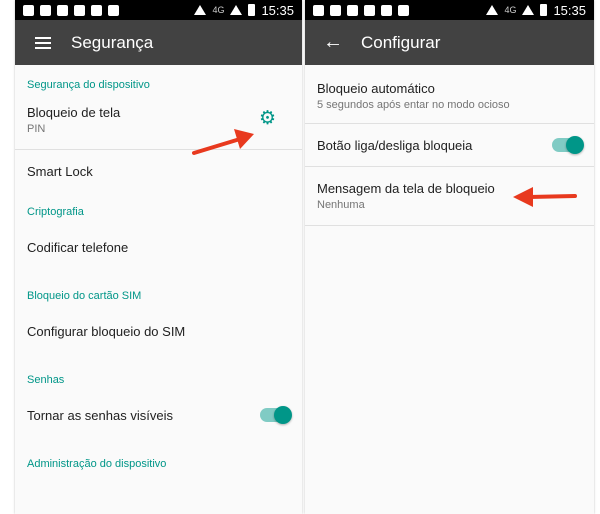 The height and width of the screenshot is (514, 600). What do you see at coordinates (97, 464) in the screenshot?
I see `section-device-admin: Administração do dispositivo` at bounding box center [97, 464].